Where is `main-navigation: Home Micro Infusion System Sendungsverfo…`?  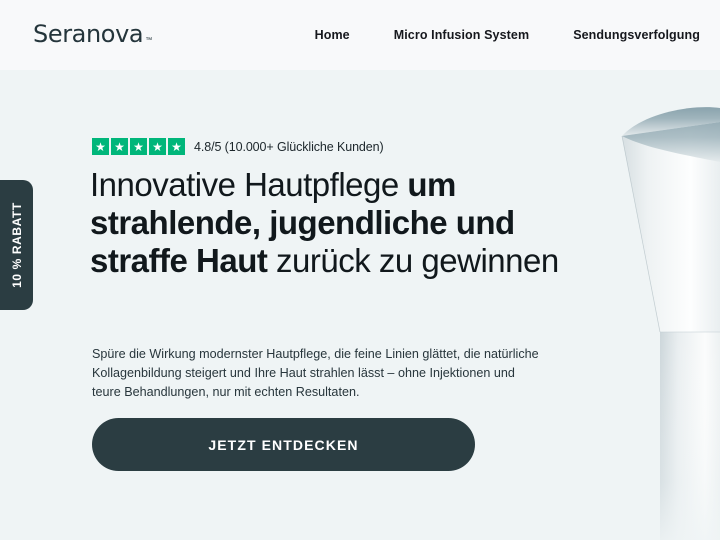
main-navigation: Home Micro Infusion System Sendungsverfo… is located at coordinates (507, 35).